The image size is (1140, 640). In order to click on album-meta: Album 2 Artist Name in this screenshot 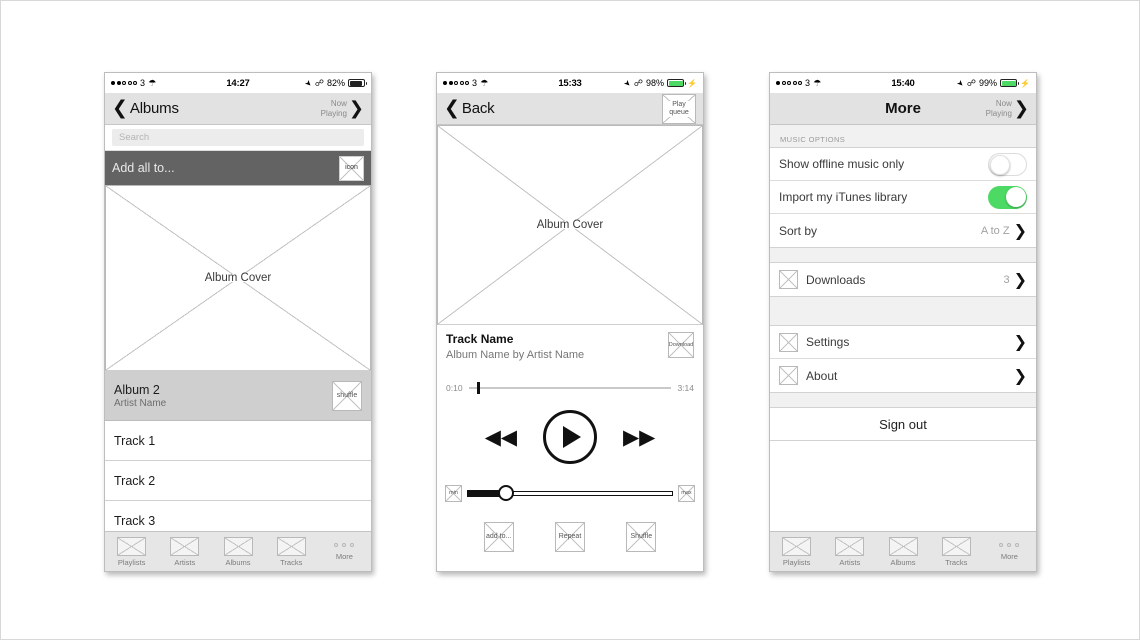, I will do `click(140, 396)`.